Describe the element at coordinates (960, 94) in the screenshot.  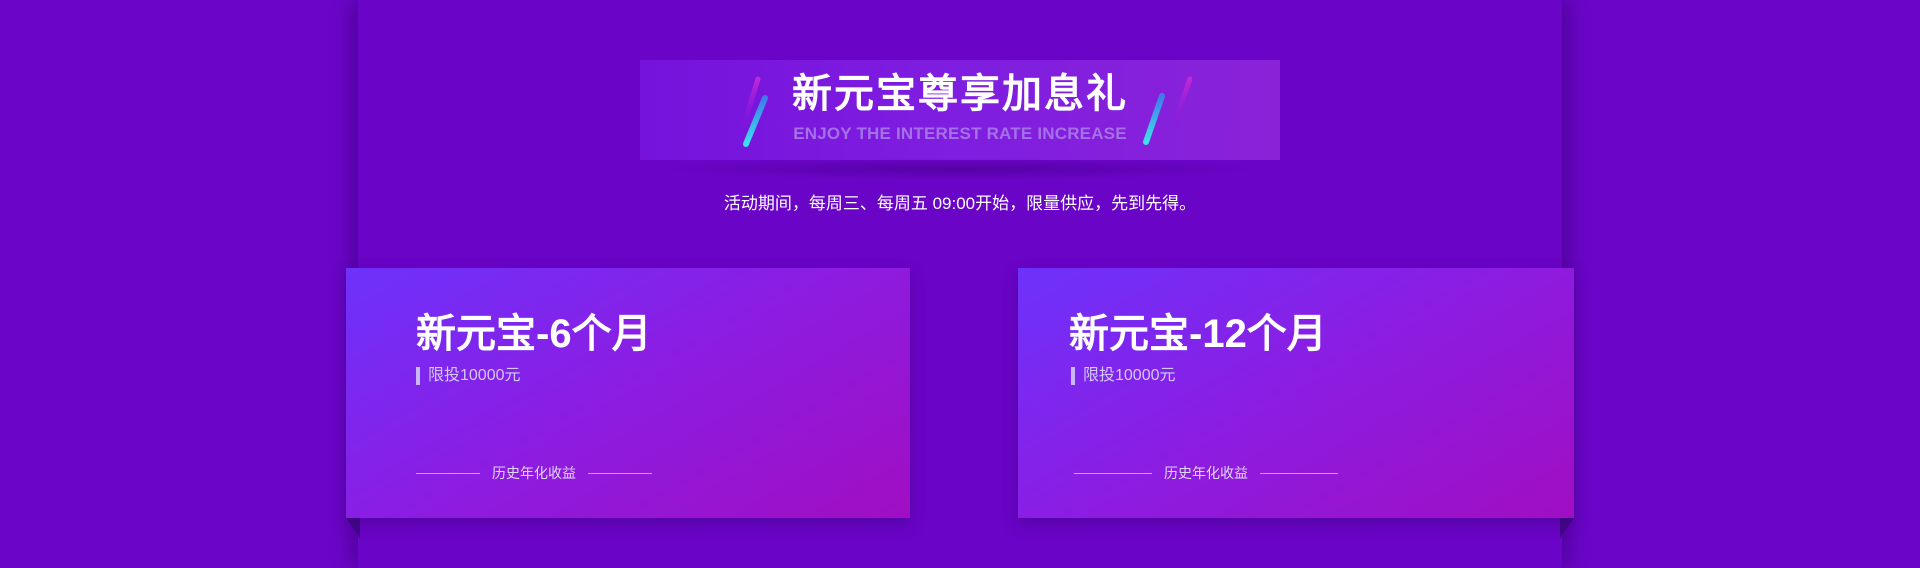
I see `banner-title: 新元宝尊享加息礼` at that location.